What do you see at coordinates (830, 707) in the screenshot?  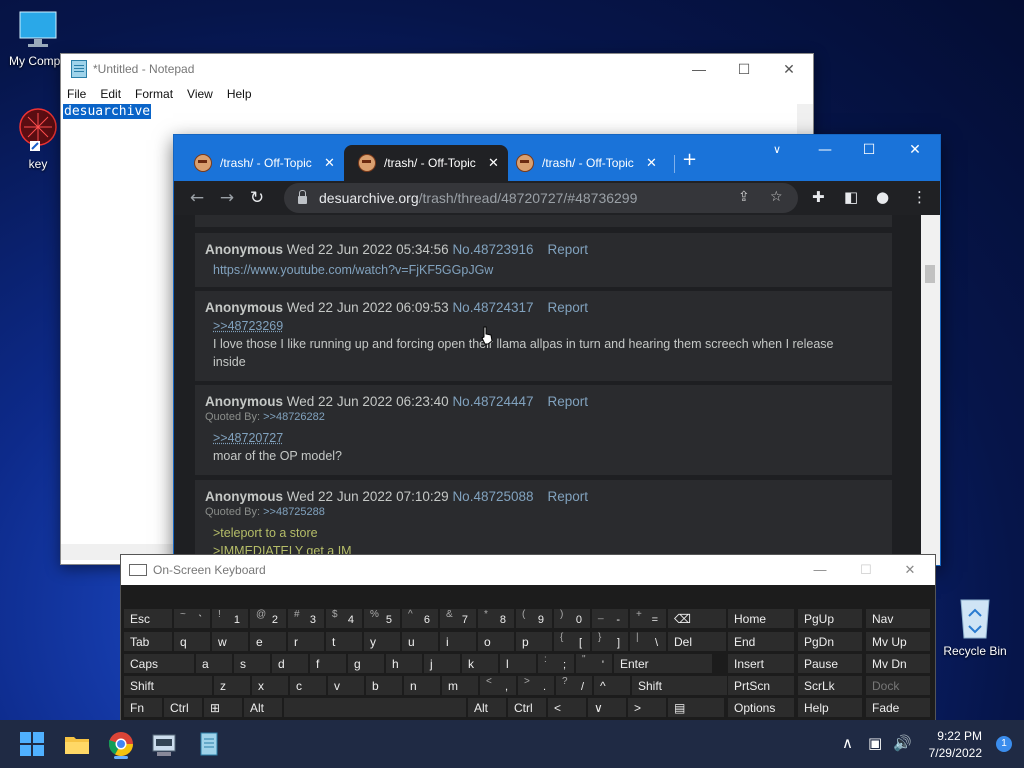 I see `key-help: Help` at bounding box center [830, 707].